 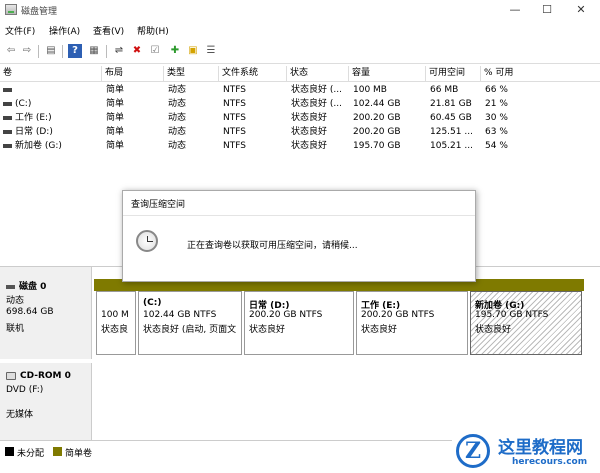 What do you see at coordinates (33, 287) in the screenshot?
I see `disk-0-name: 磁盘 0` at bounding box center [33, 287].